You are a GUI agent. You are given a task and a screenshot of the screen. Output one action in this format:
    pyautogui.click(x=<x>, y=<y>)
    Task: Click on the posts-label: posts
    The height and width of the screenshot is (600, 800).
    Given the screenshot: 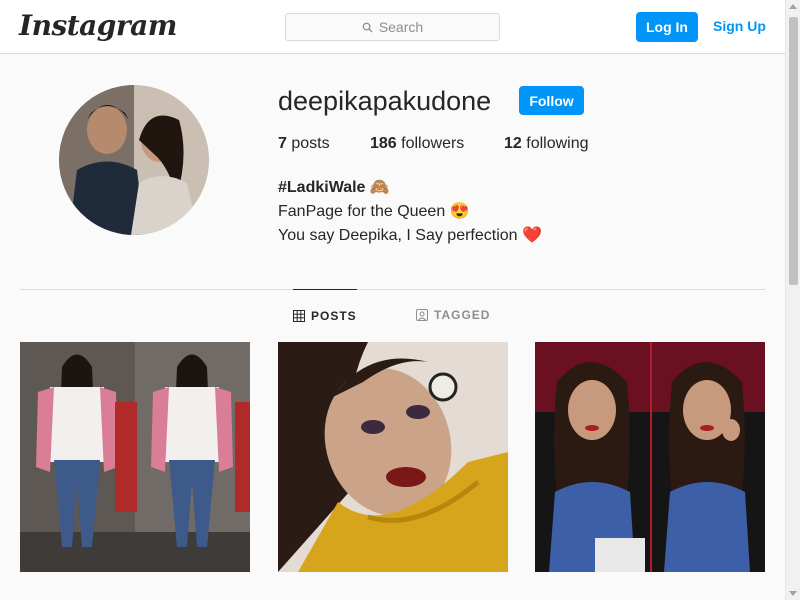 What is the action you would take?
    pyautogui.click(x=310, y=143)
    